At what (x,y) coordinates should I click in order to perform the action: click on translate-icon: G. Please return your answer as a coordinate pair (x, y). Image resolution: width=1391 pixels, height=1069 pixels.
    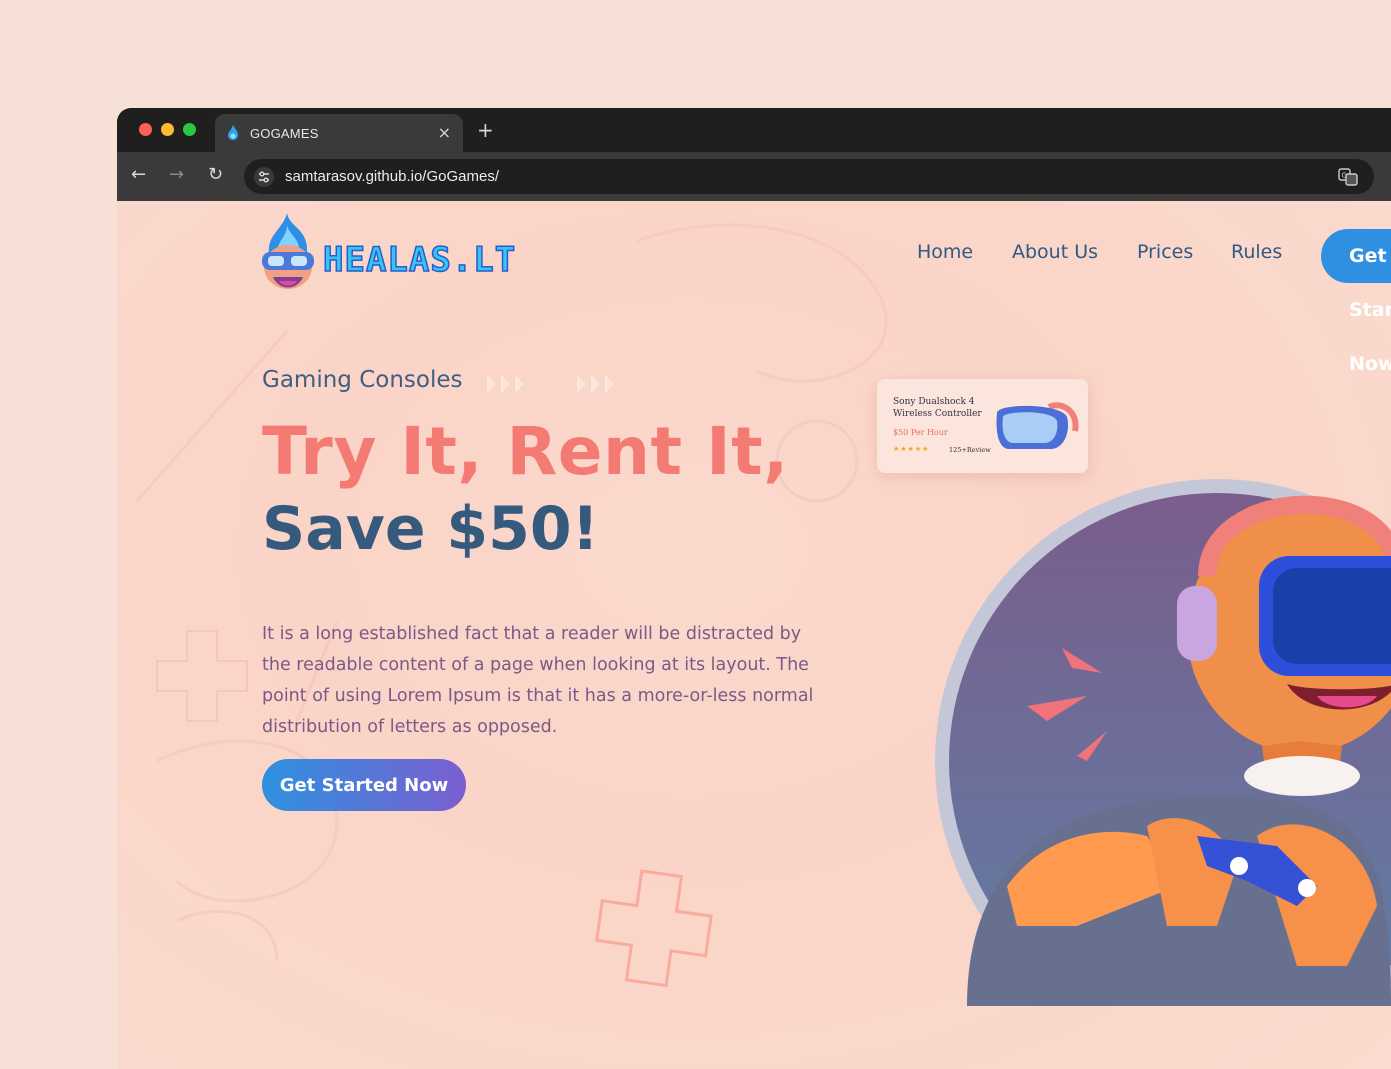
    Looking at the image, I should click on (1348, 177).